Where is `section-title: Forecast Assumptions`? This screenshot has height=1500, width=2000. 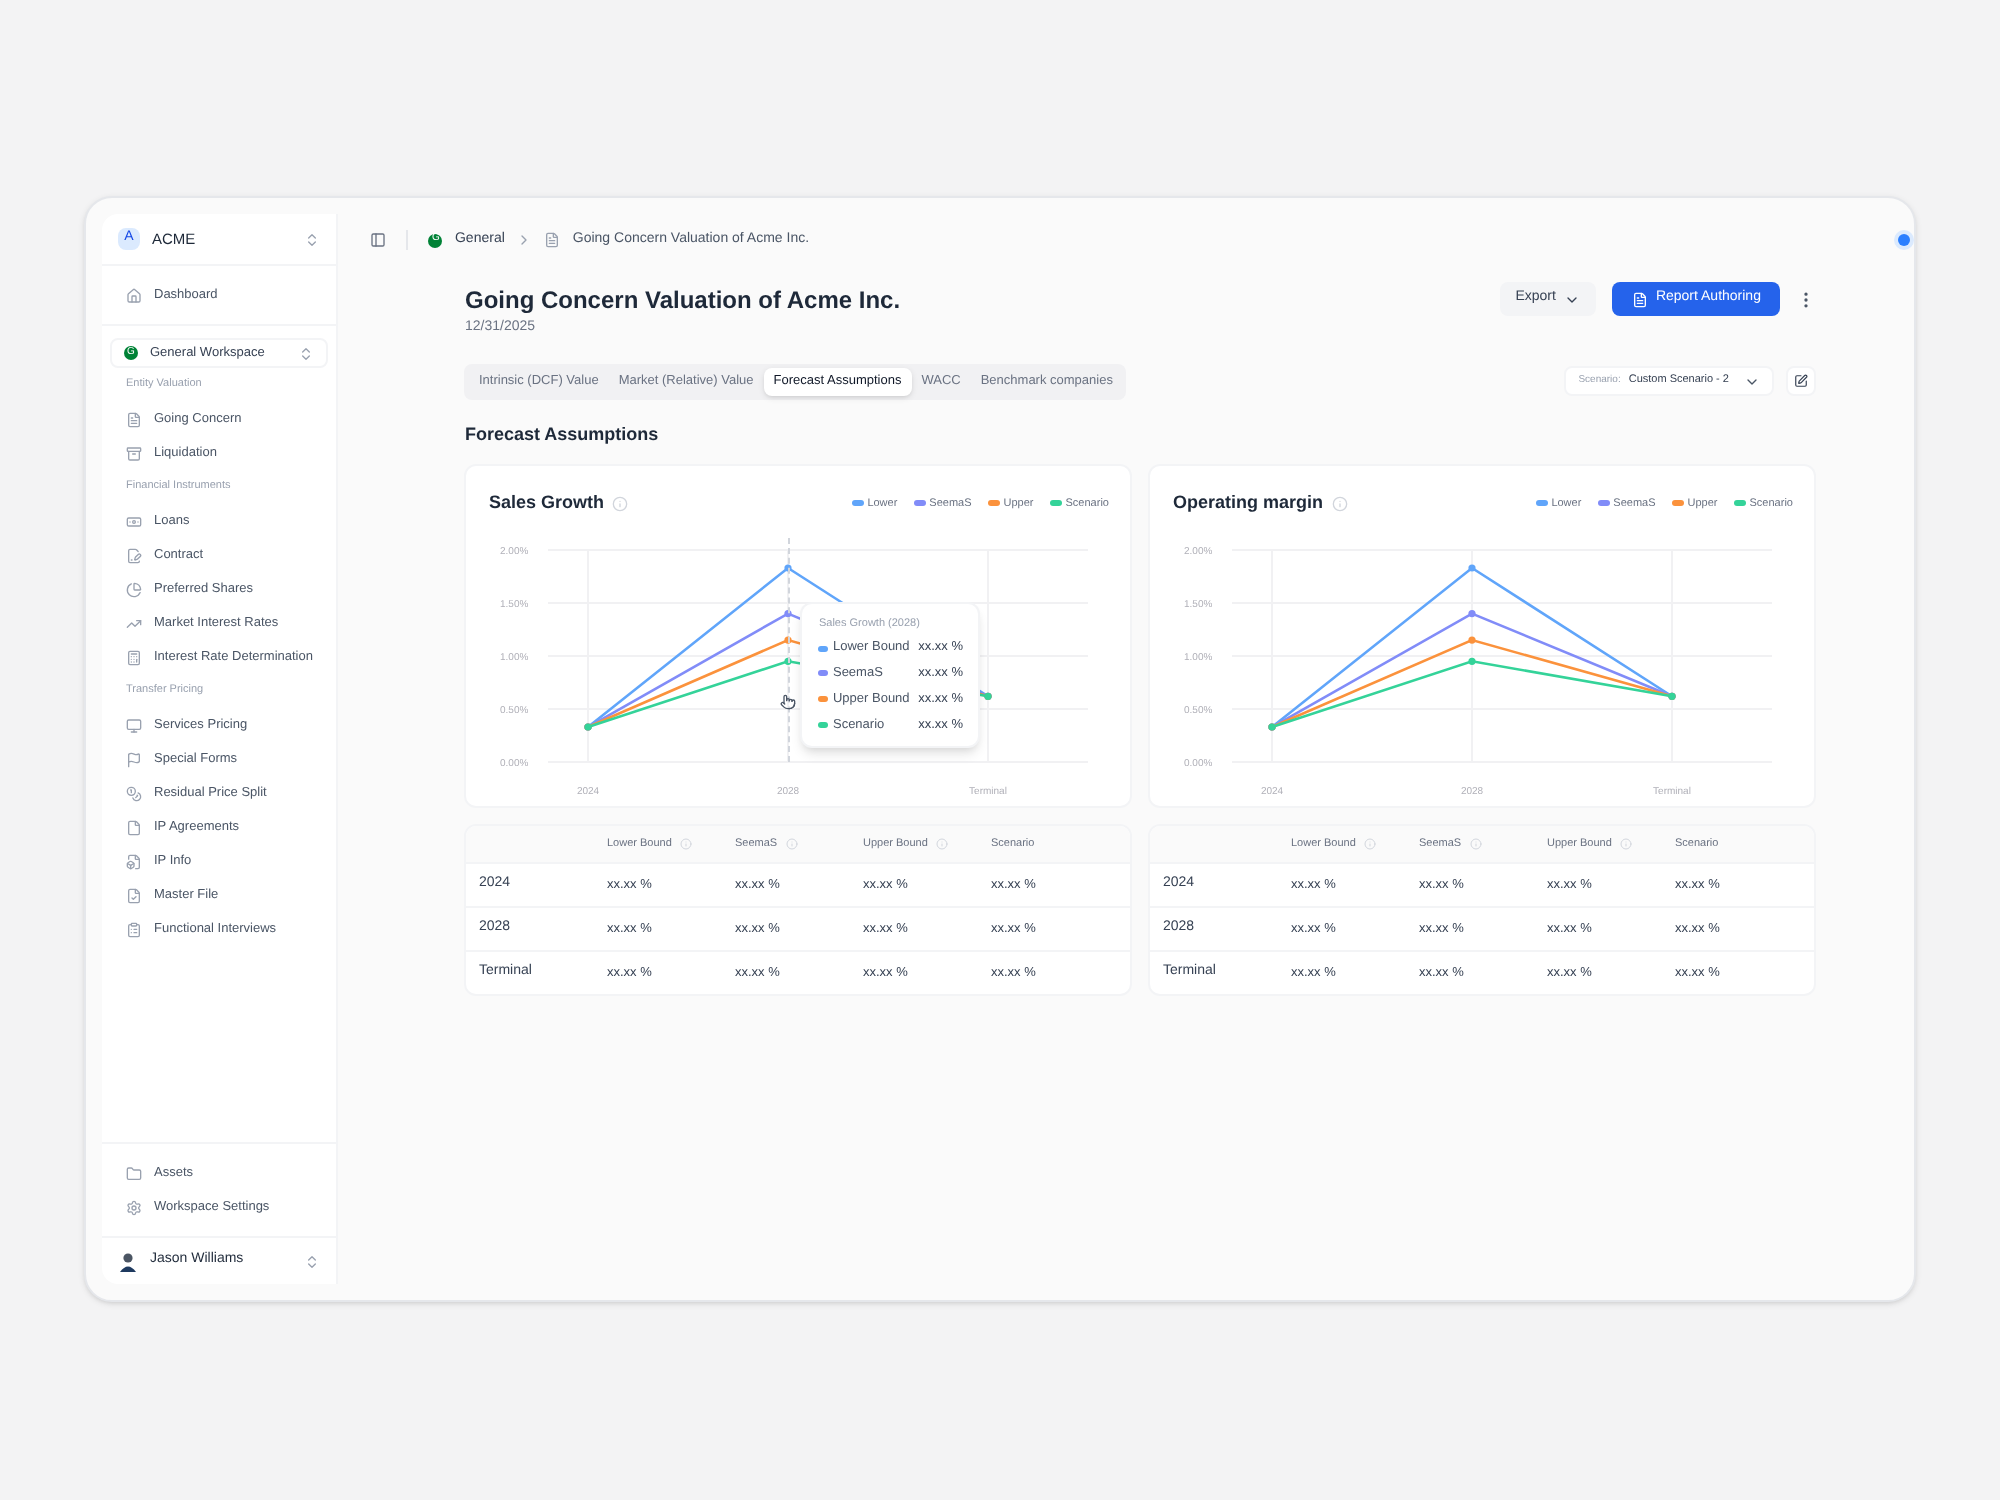
section-title: Forecast Assumptions is located at coordinates (562, 434).